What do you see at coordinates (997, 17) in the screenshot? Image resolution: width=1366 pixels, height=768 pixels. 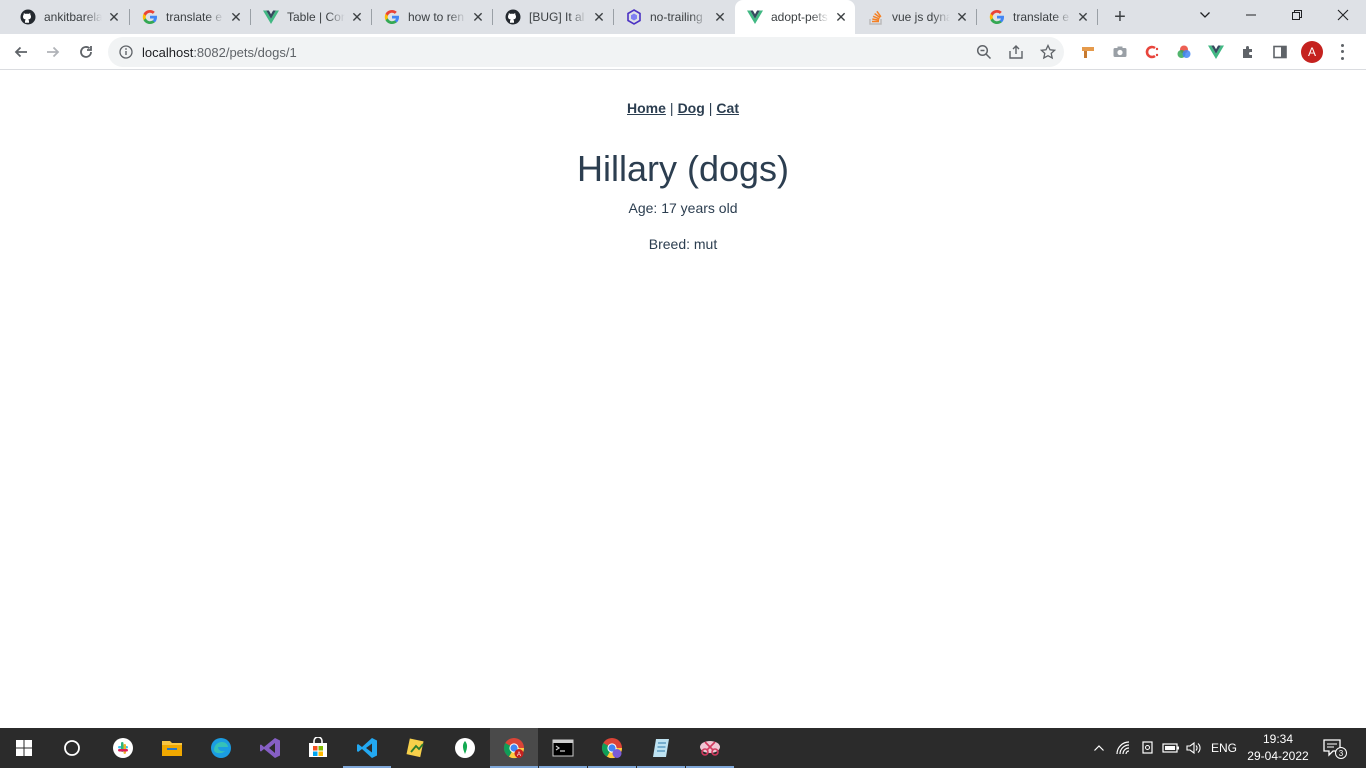 I see `google-icon` at bounding box center [997, 17].